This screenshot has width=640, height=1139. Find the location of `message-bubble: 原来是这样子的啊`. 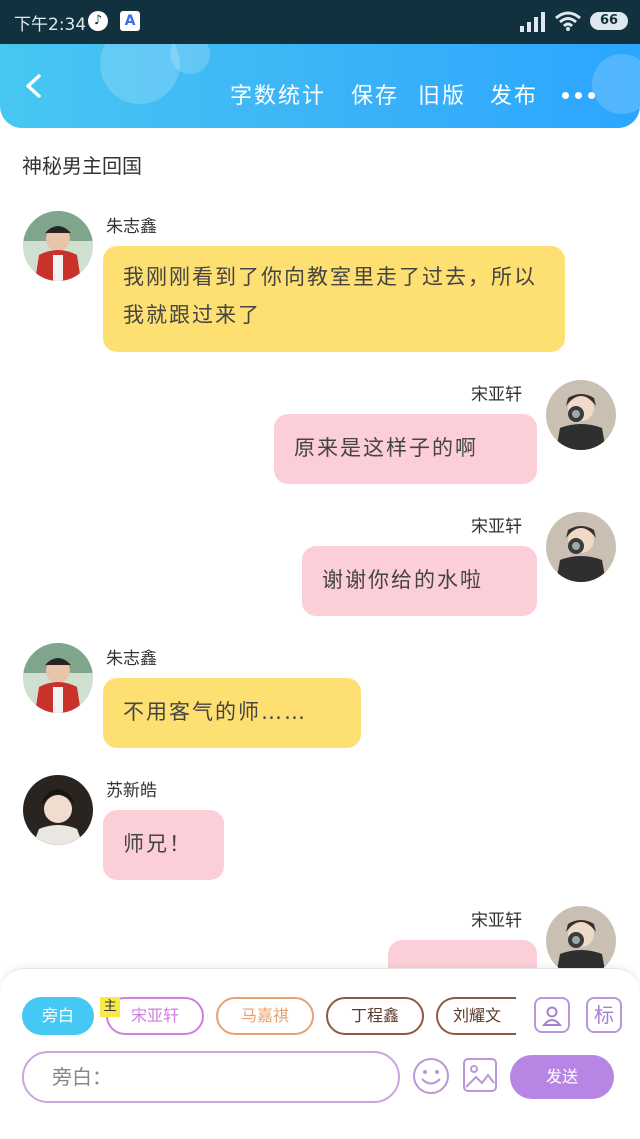

message-bubble: 原来是这样子的啊 is located at coordinates (405, 449).